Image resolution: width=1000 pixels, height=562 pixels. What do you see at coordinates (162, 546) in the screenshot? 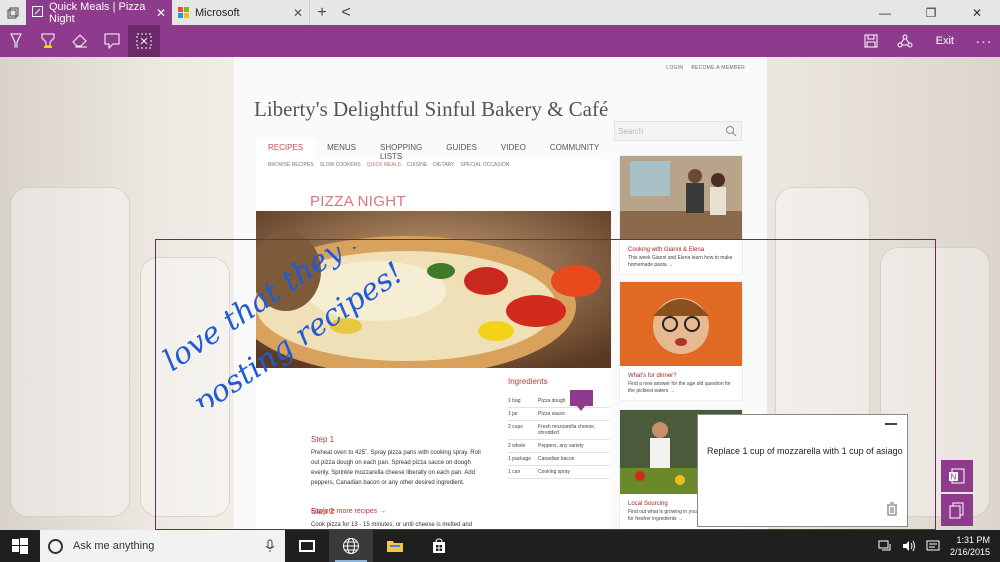
I see `cortana-search-box: Ask me anything` at bounding box center [162, 546].